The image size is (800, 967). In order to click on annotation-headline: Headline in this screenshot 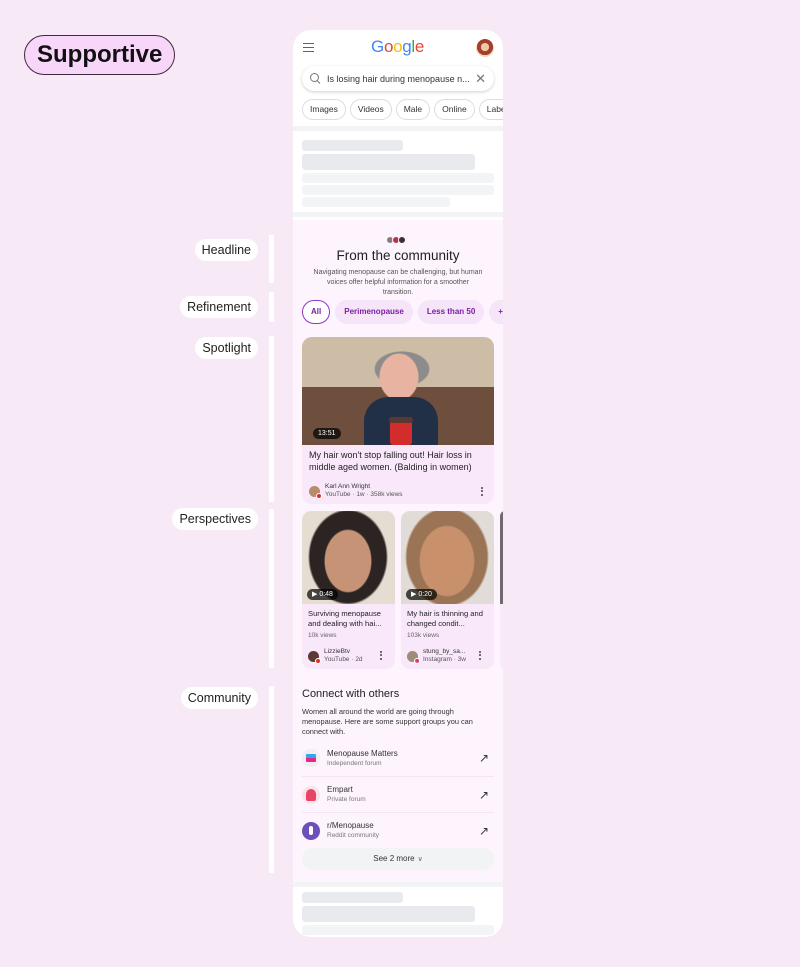, I will do `click(226, 250)`.